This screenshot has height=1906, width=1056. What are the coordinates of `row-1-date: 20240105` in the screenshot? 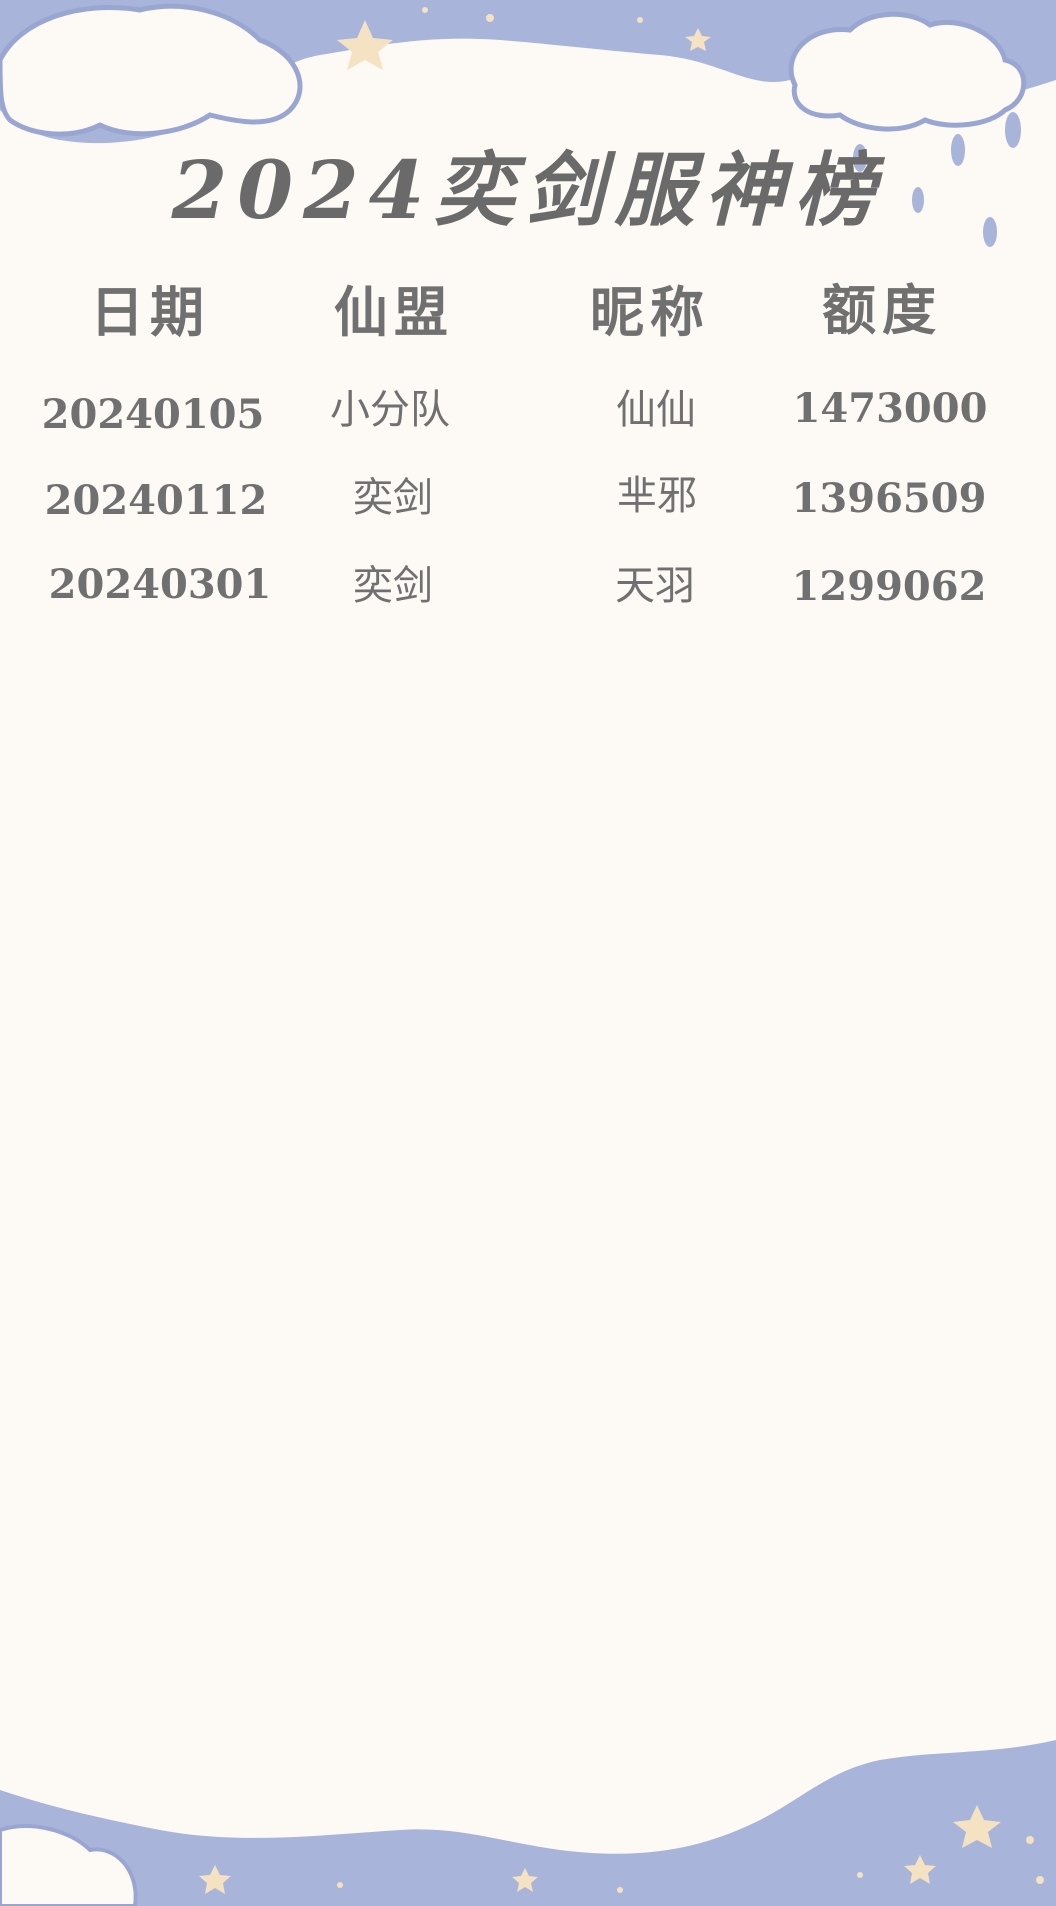 It's located at (153, 414).